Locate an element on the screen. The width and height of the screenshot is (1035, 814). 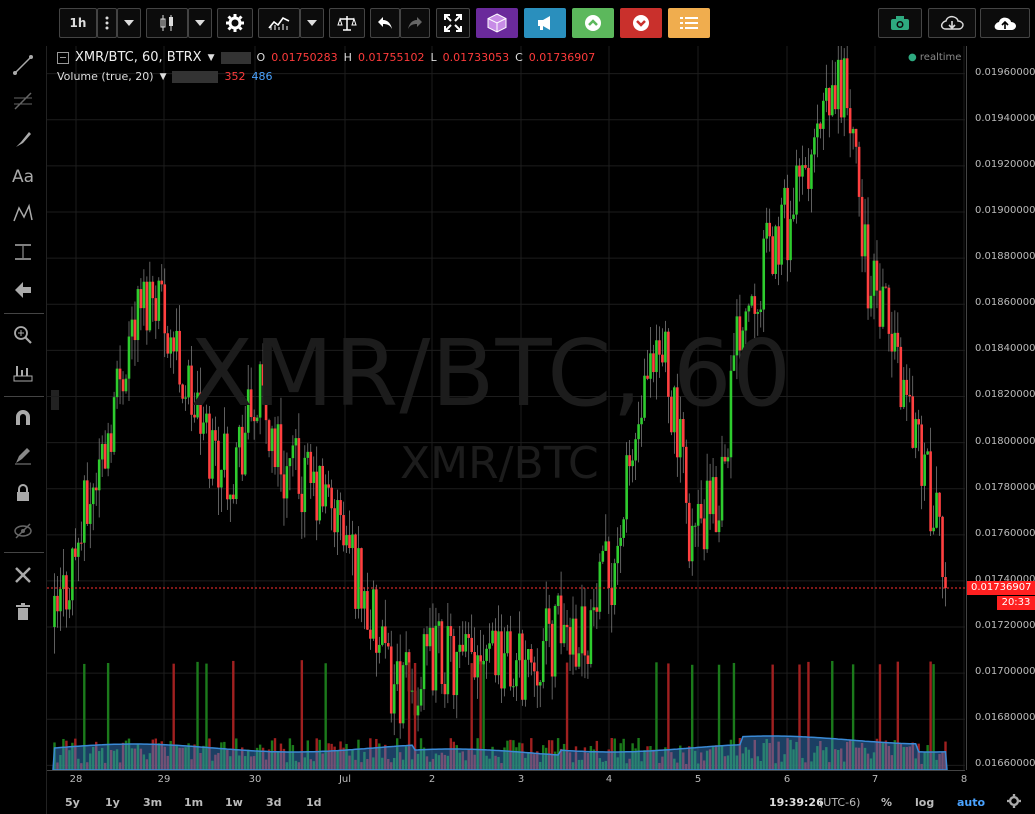
symbol-label: XMR/BTC, 60, BTRX is located at coordinates (138, 57).